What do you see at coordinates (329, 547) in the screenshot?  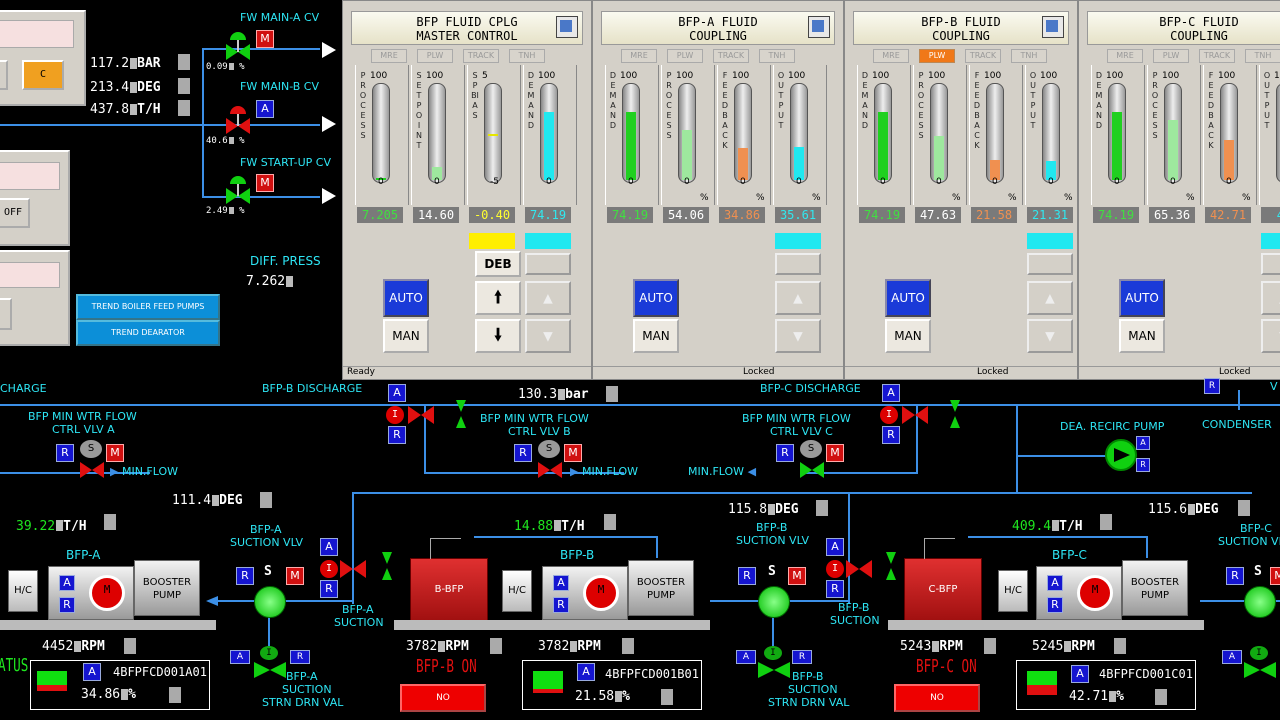 I see `bfpa-disch-a-button: A` at bounding box center [329, 547].